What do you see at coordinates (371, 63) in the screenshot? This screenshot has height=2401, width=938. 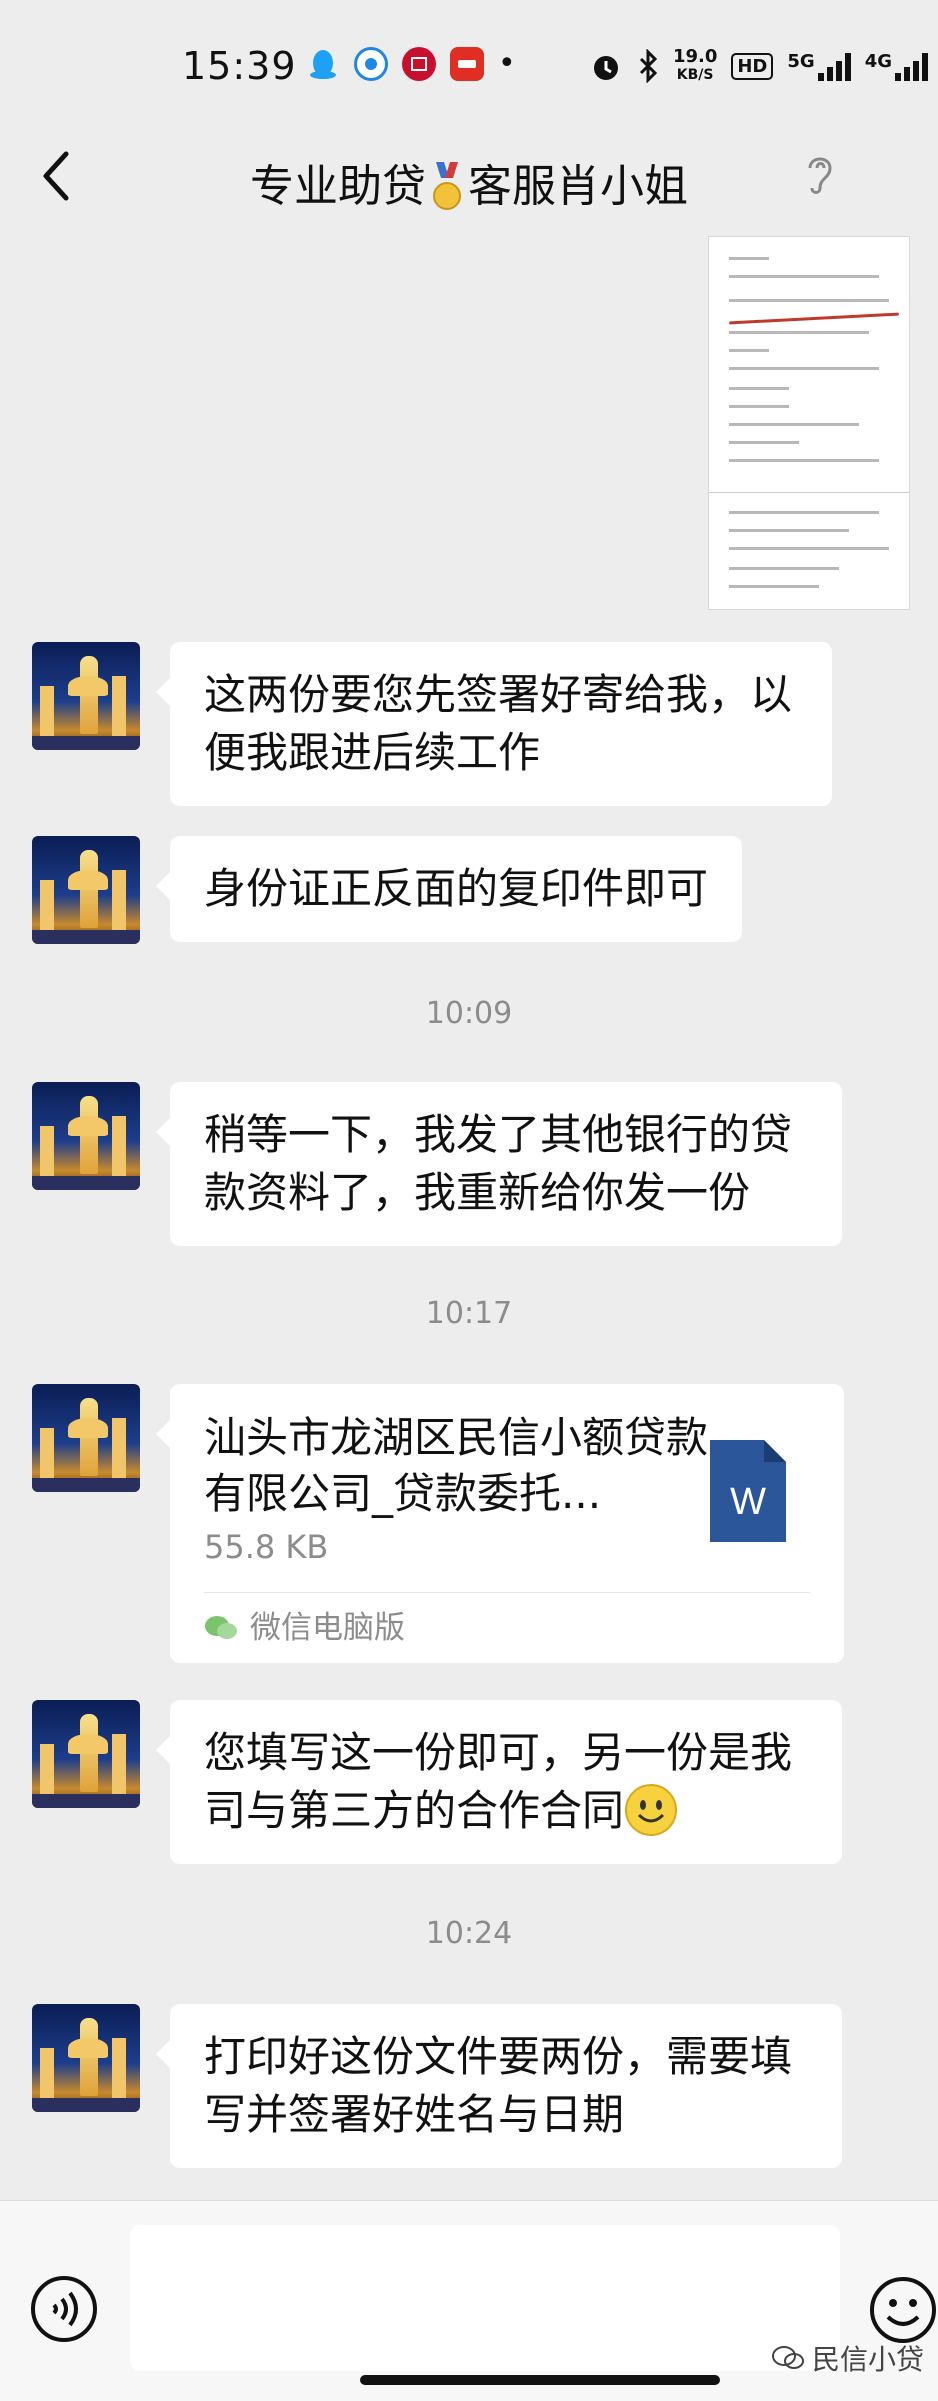 I see `browser-app-icon` at bounding box center [371, 63].